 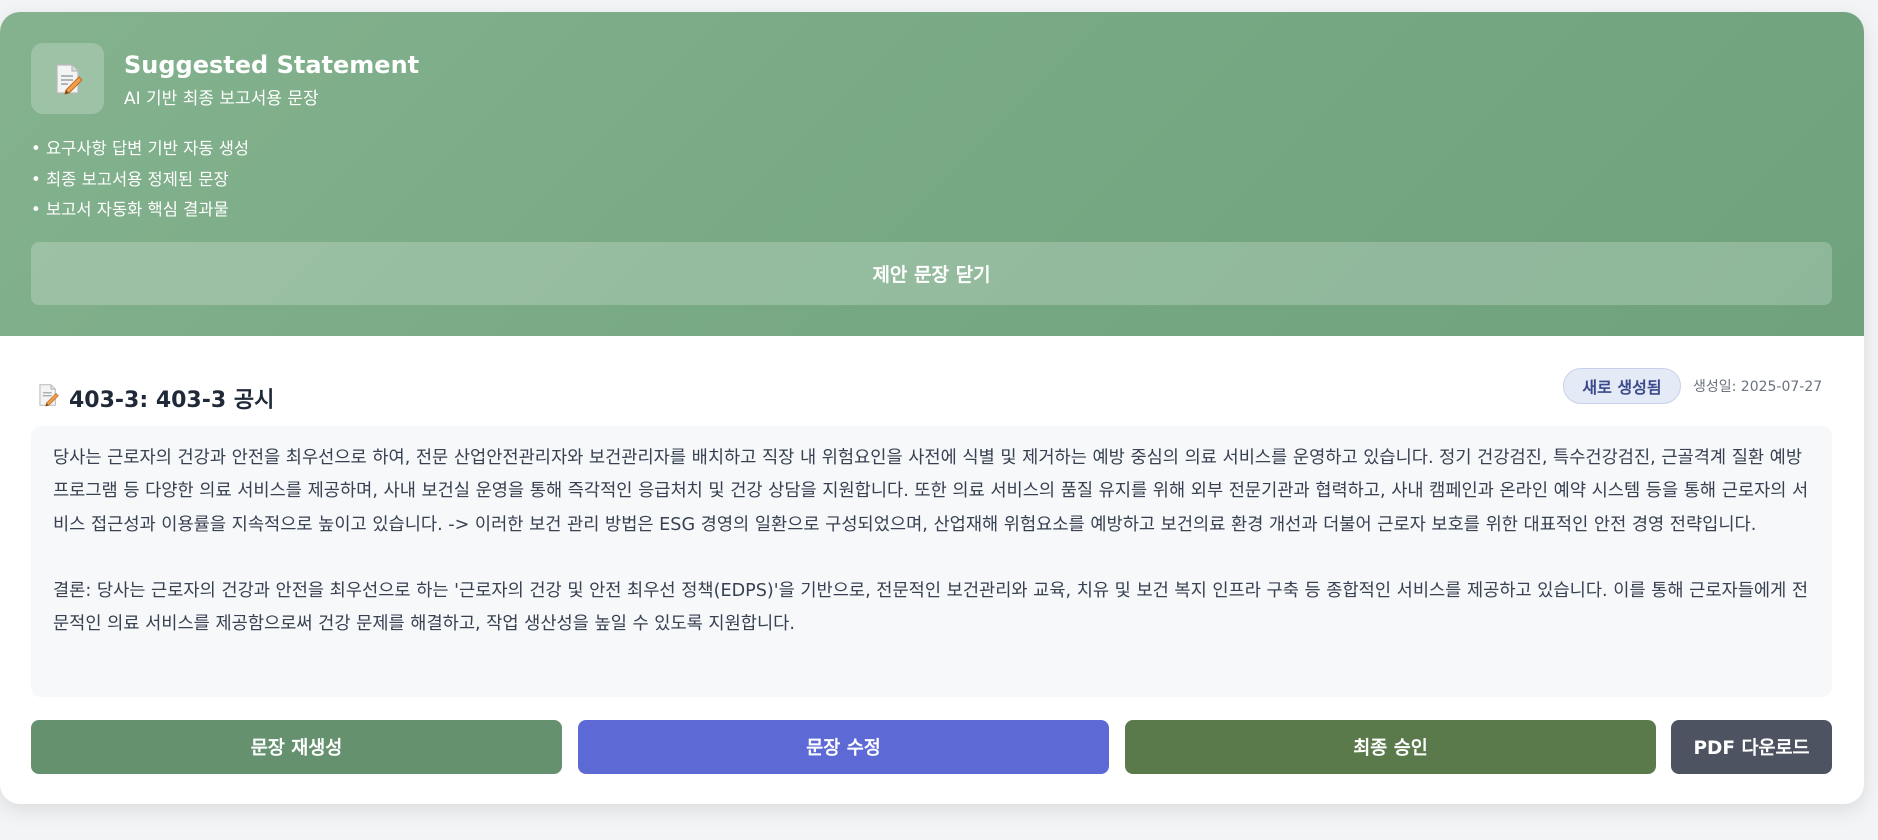 I want to click on close-statement-button: 제안 문장 닫기, so click(x=931, y=273).